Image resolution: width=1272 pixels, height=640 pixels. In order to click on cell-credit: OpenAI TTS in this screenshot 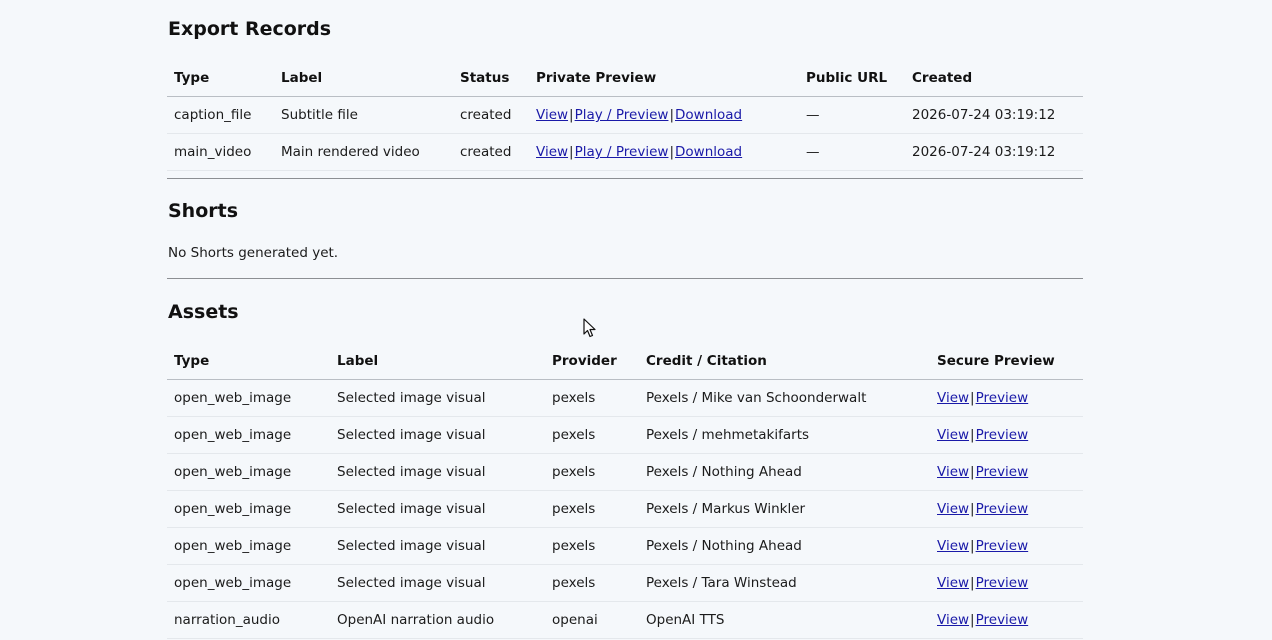, I will do `click(784, 620)`.